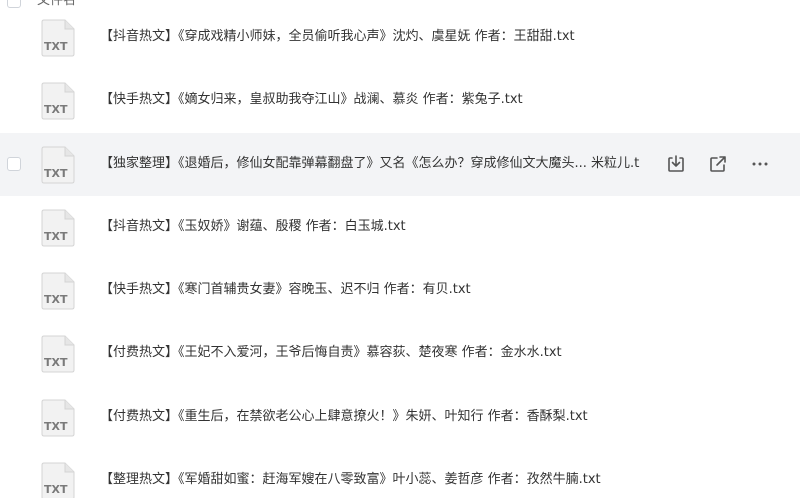 This screenshot has height=498, width=800. I want to click on file-row: TXT 【抖音热文】《玉奴娇》谢蕴、殷稷 作者：白玉城.txt, so click(400, 227).